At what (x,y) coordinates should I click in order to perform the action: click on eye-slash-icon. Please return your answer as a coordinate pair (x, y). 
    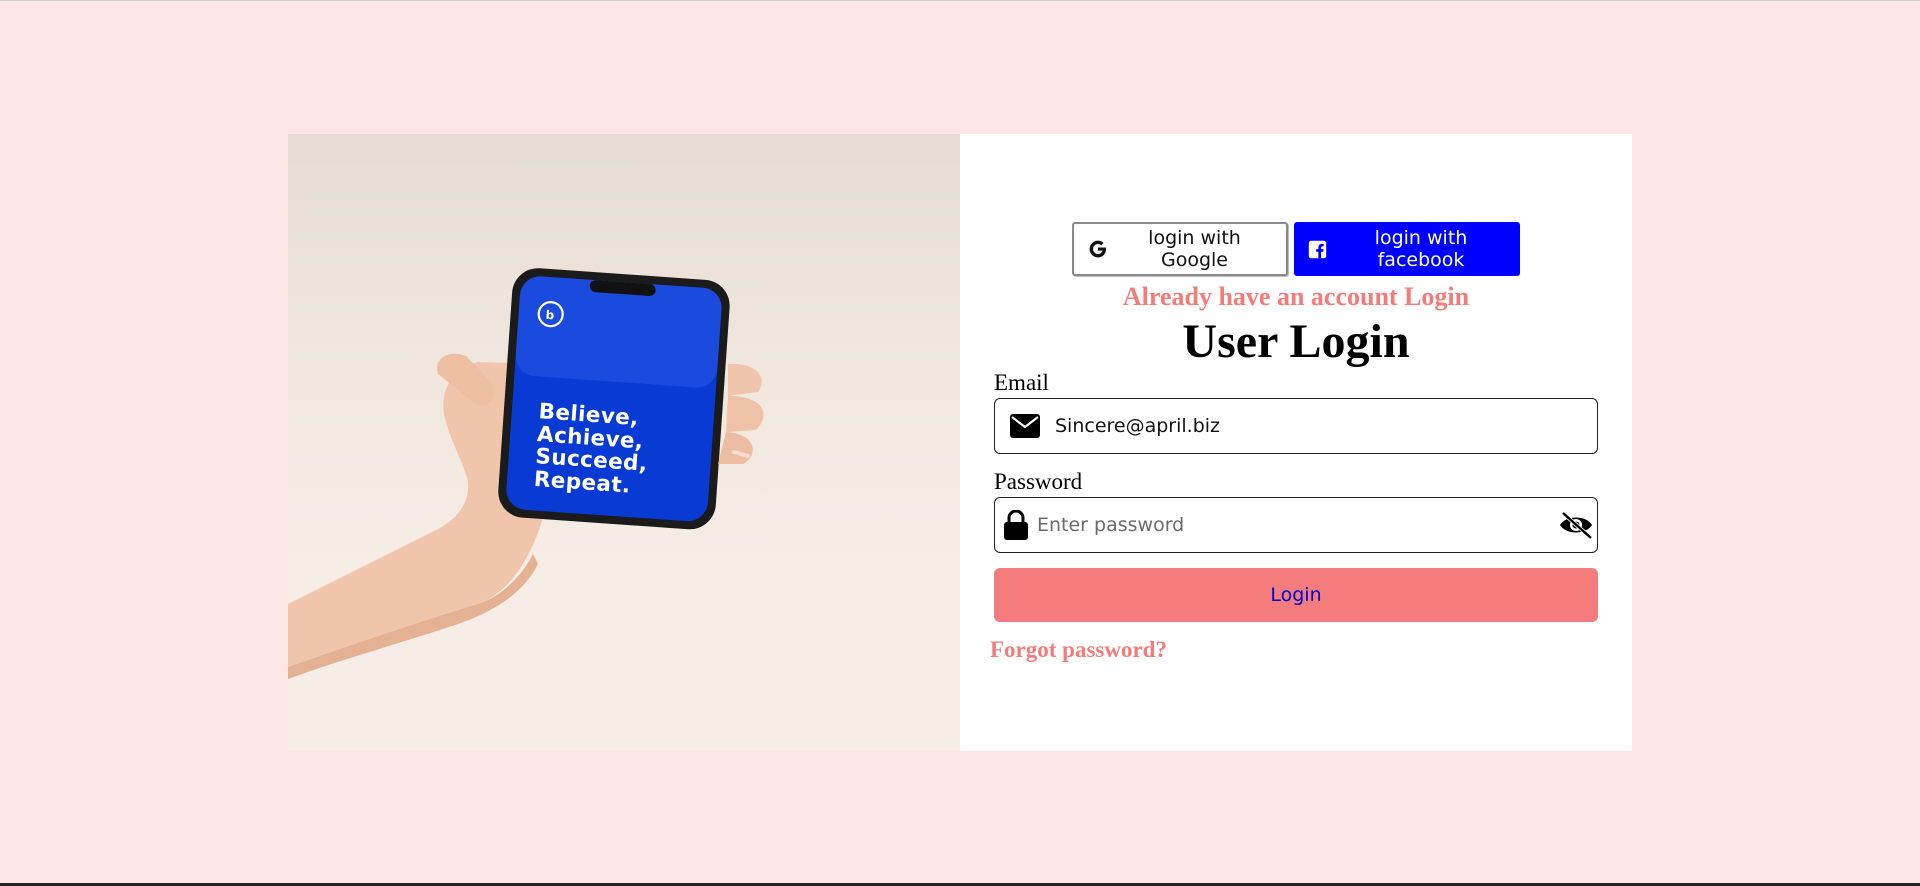
    Looking at the image, I should click on (1576, 525).